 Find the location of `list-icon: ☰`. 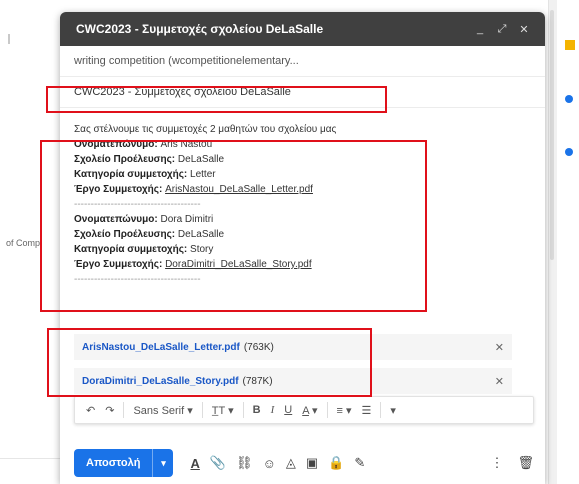

list-icon: ☰ is located at coordinates (367, 410).